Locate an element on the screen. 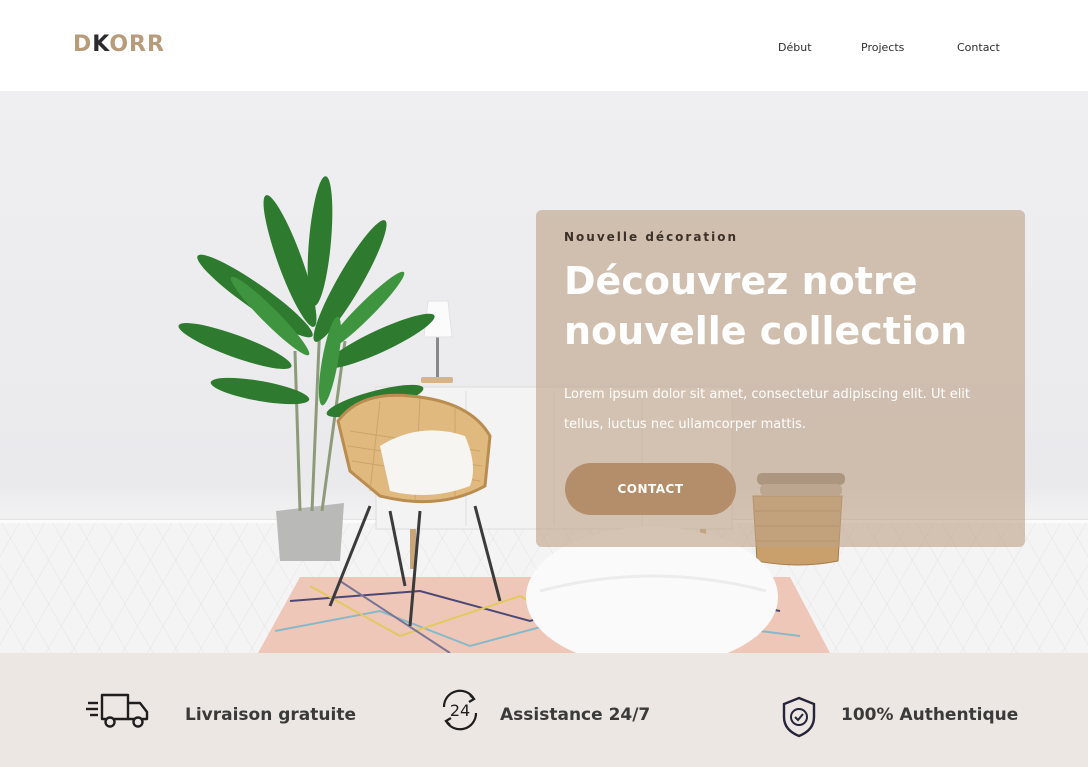 Image resolution: width=1088 pixels, height=767 pixels. logo-letter-k: K is located at coordinates (101, 44).